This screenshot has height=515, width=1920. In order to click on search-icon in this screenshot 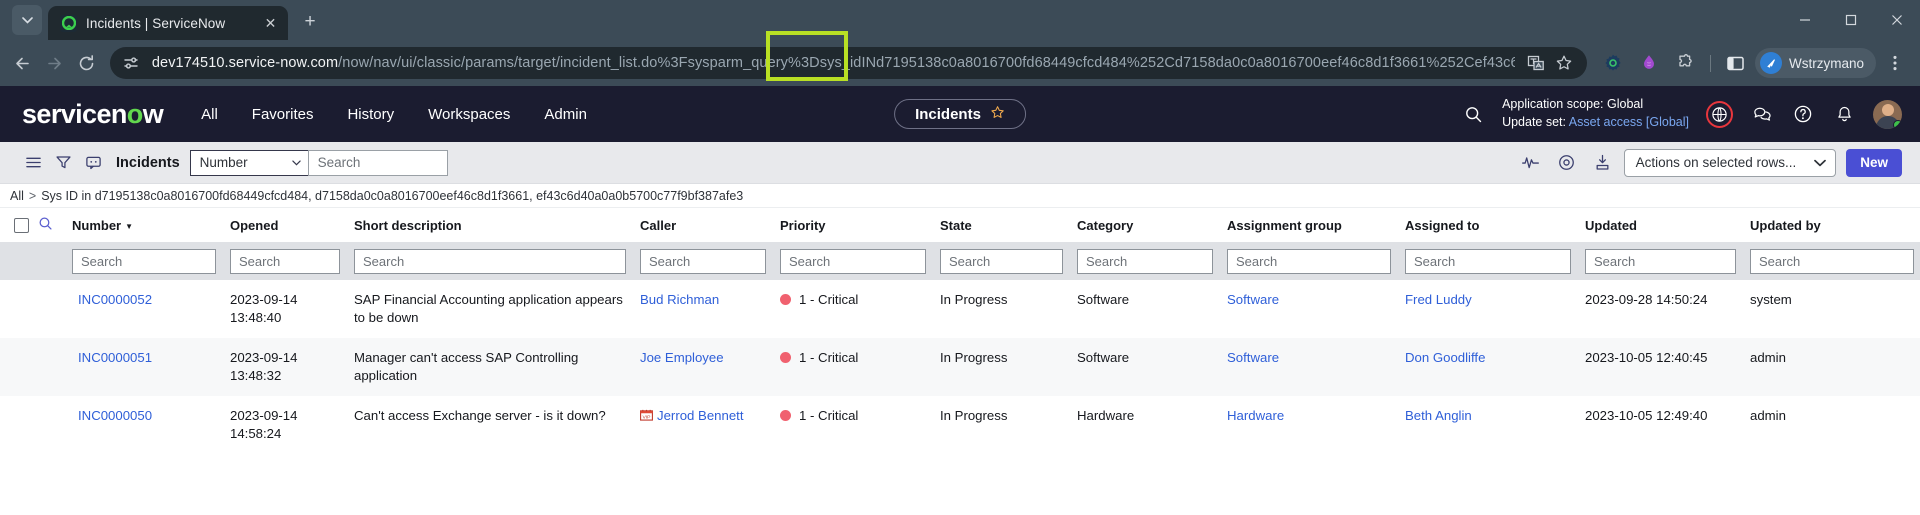, I will do `click(1473, 114)`.